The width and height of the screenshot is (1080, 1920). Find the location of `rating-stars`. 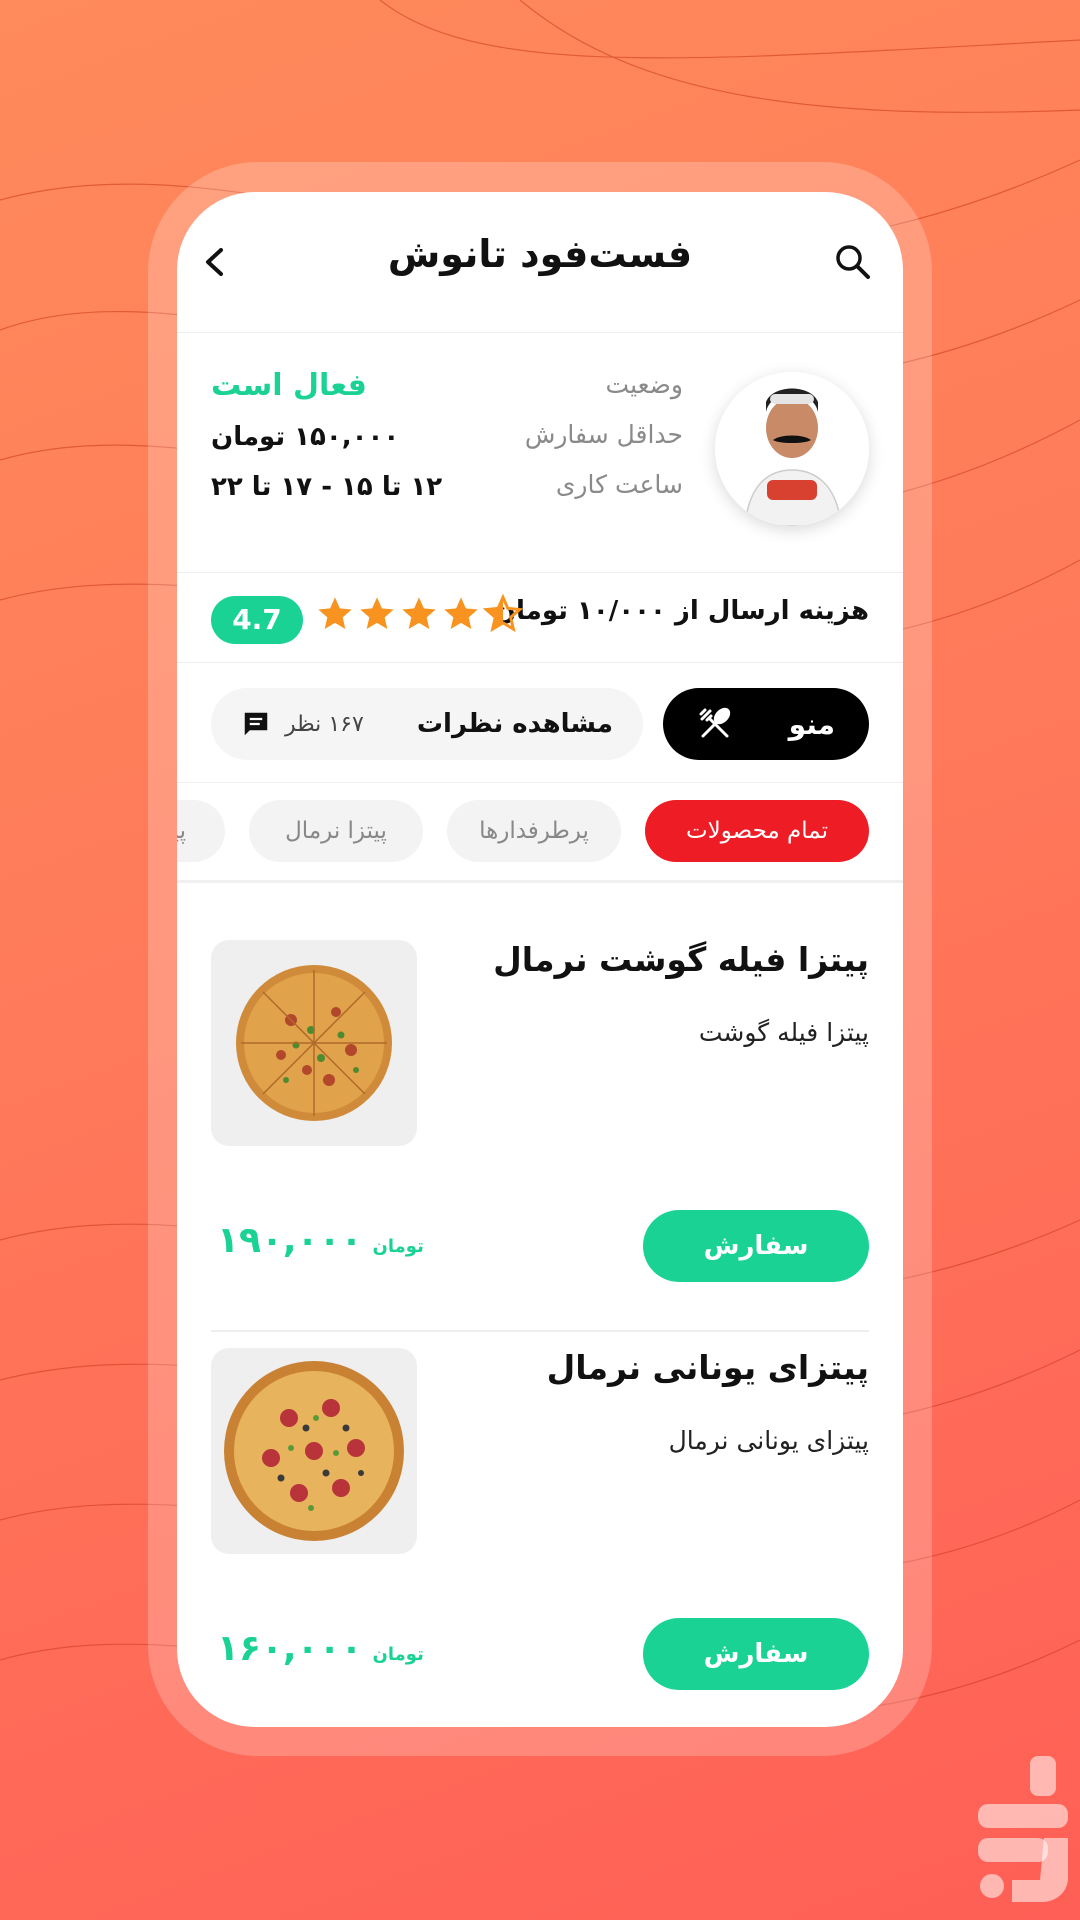

rating-stars is located at coordinates (419, 617).